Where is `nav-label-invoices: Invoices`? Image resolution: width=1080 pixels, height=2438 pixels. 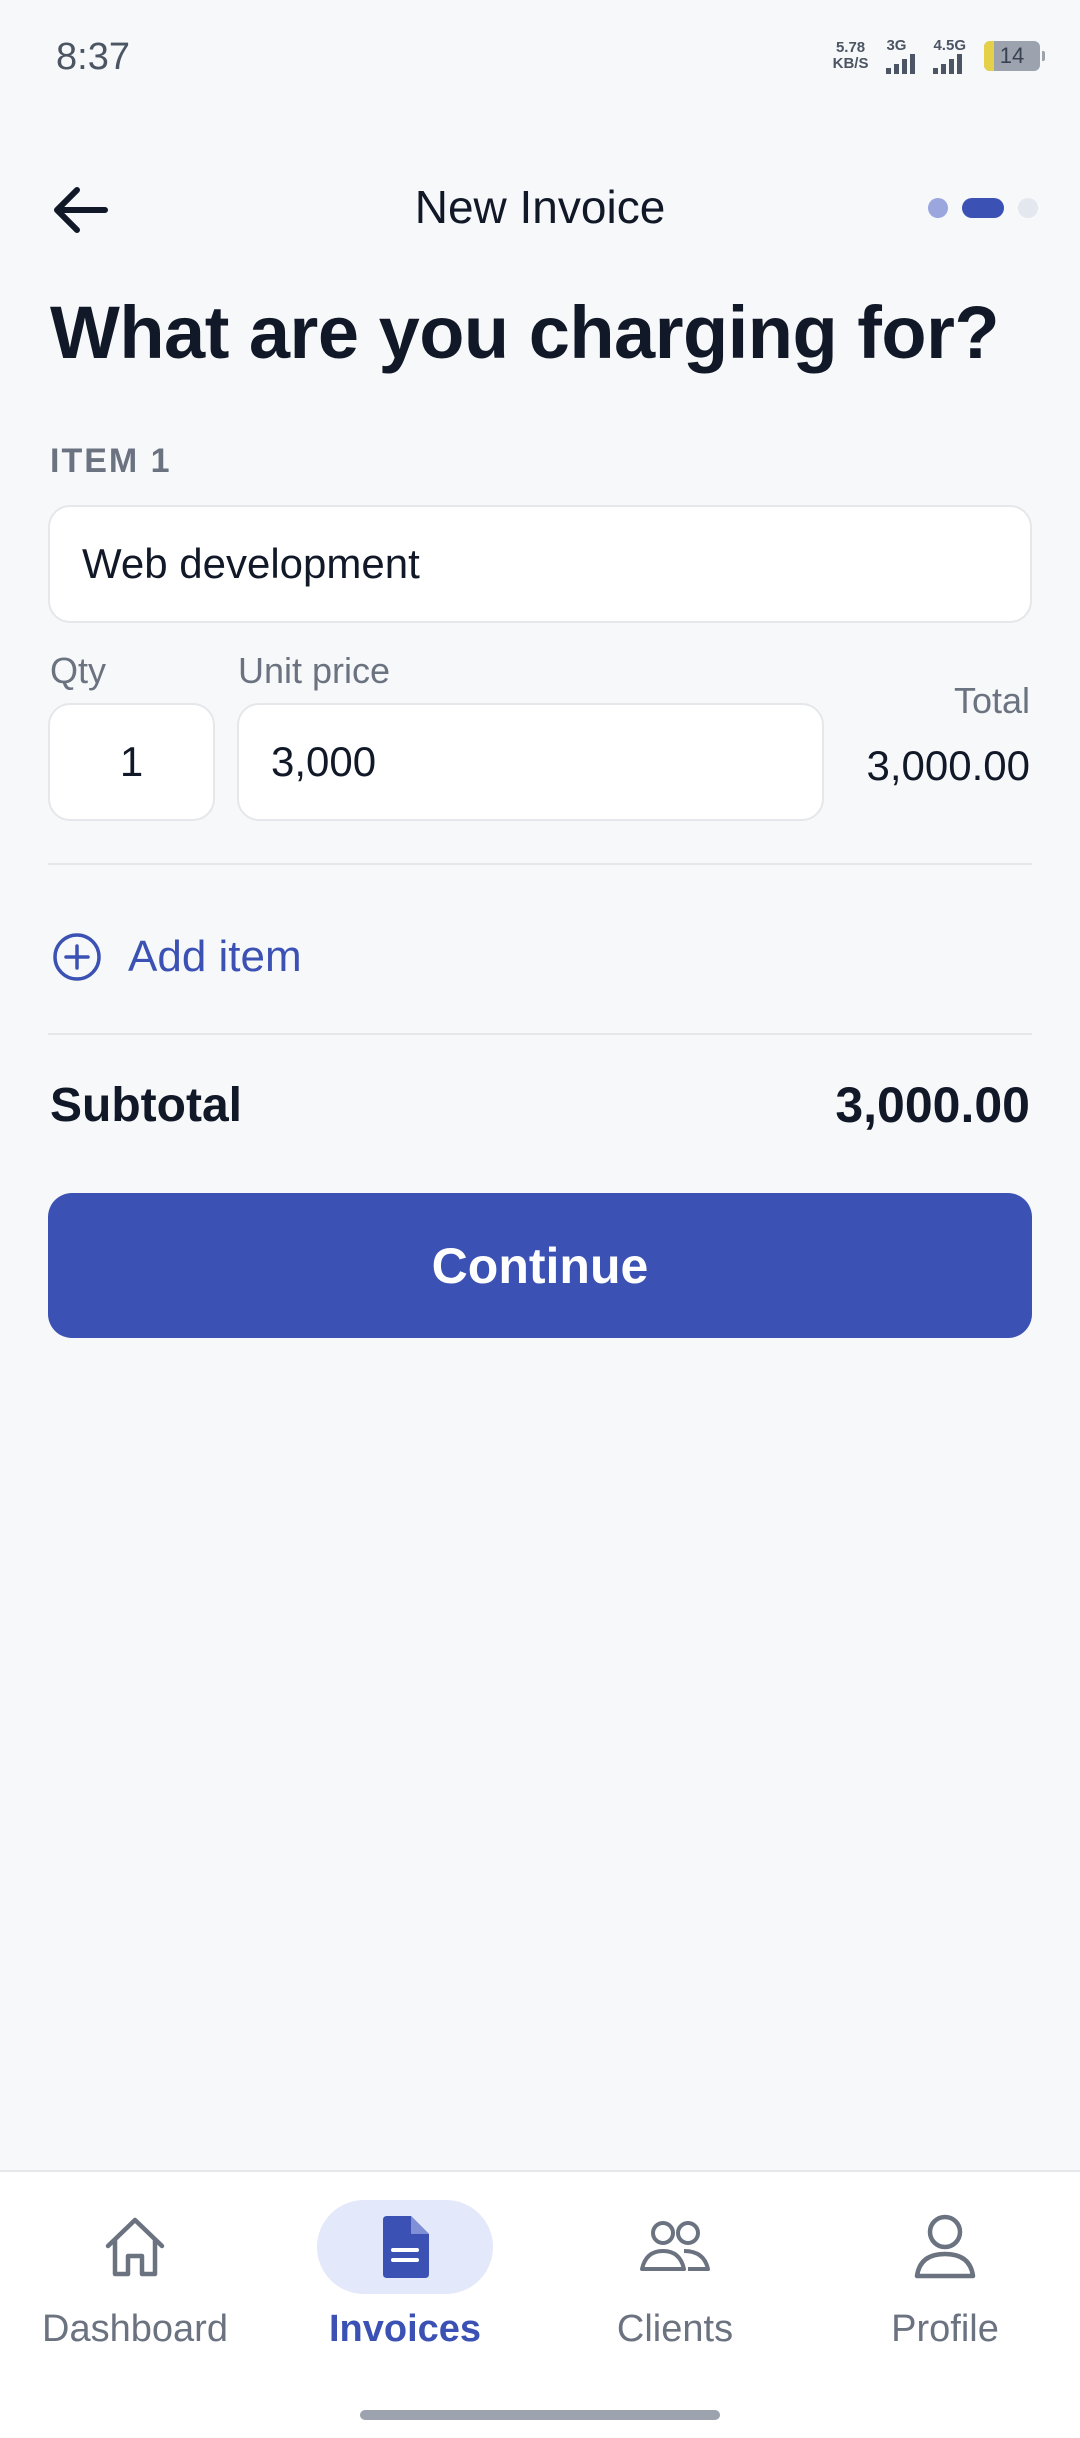
nav-label-invoices: Invoices is located at coordinates (405, 2329).